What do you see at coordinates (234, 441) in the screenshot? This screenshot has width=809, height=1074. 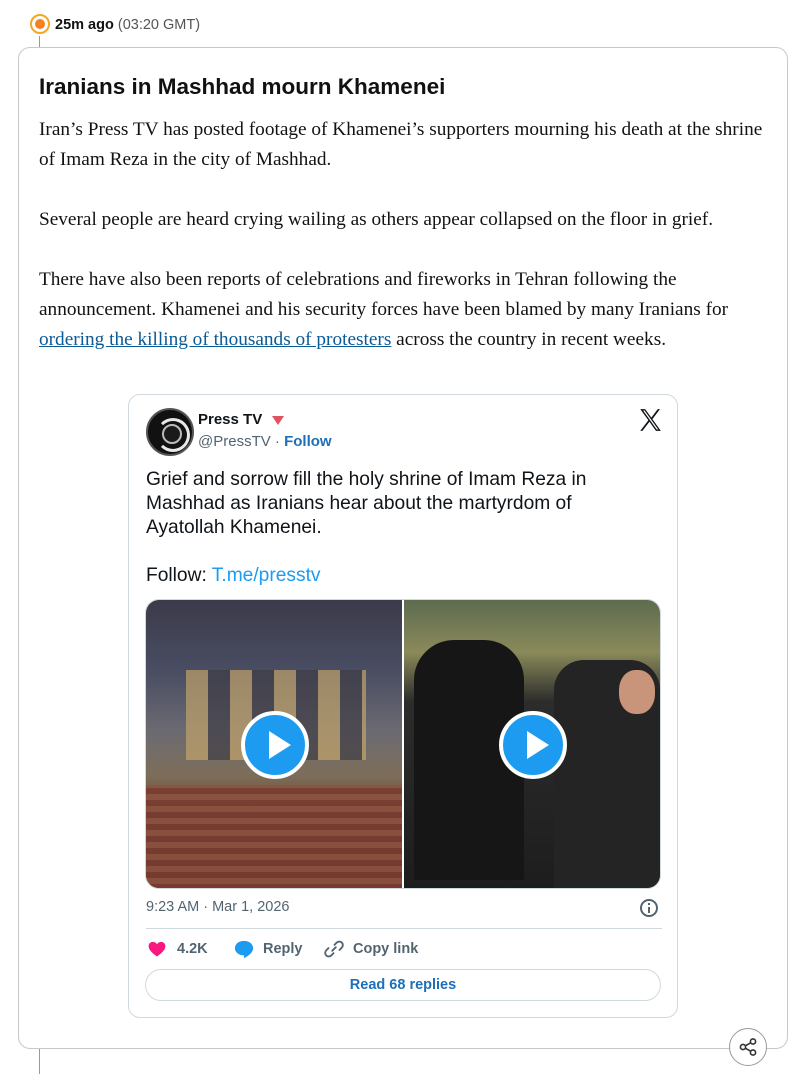 I see `account-handle: @PressTV` at bounding box center [234, 441].